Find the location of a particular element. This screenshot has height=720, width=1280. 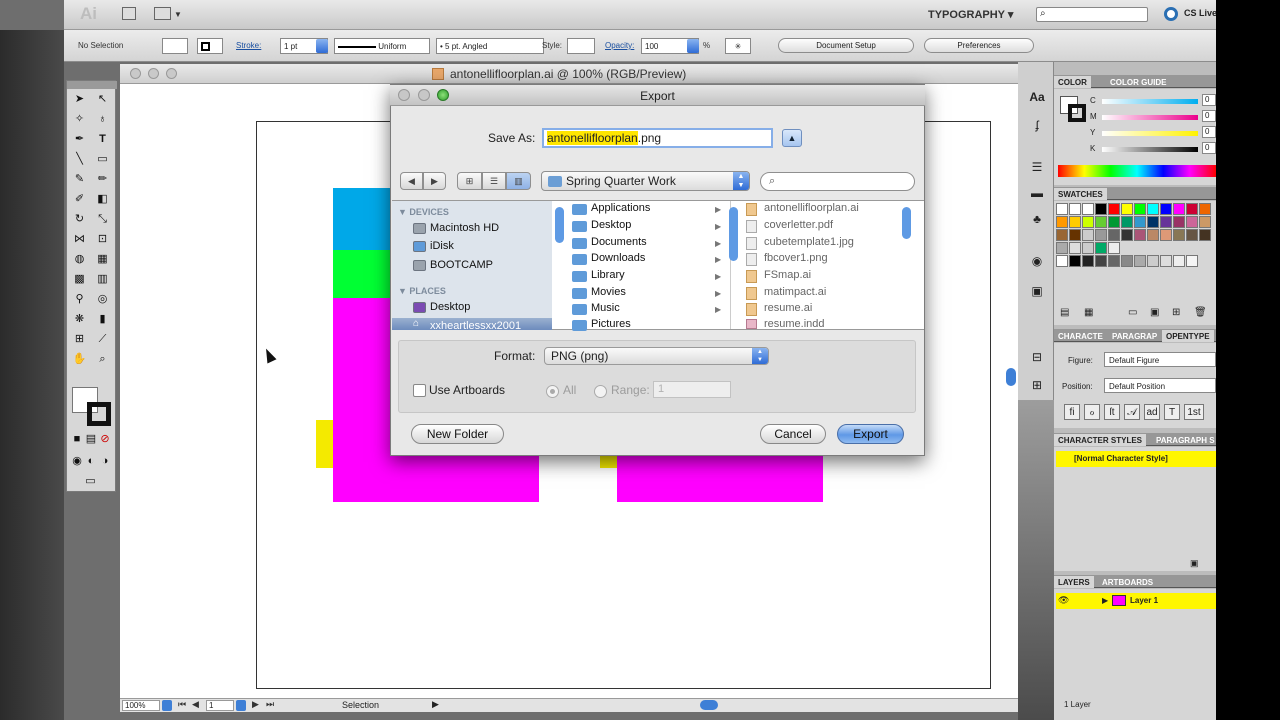

back-button: ◀ is located at coordinates (411, 181).